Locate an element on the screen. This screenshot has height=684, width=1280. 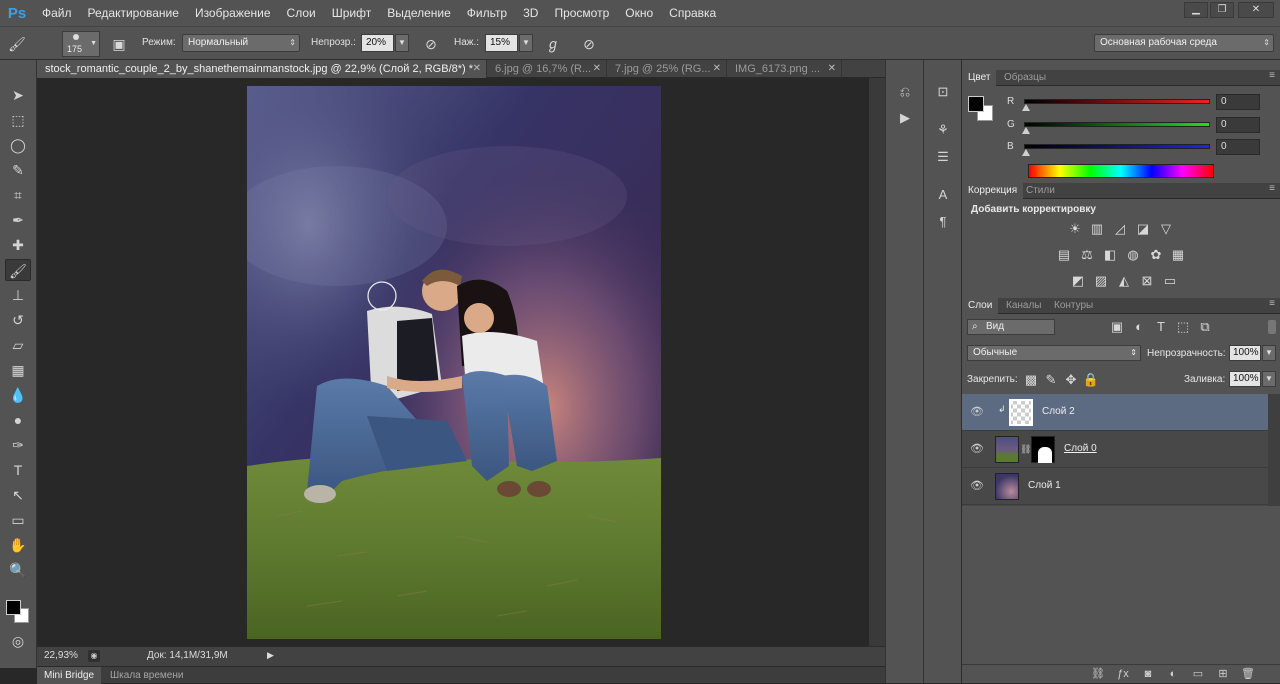
layer-mask-thumbnail is located at coordinates (1043, 449).